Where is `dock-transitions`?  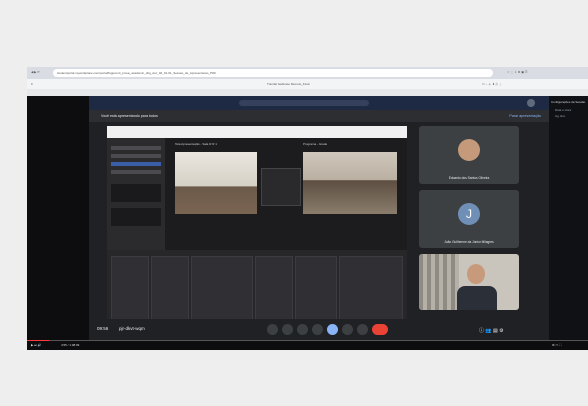 dock-transitions is located at coordinates (274, 289).